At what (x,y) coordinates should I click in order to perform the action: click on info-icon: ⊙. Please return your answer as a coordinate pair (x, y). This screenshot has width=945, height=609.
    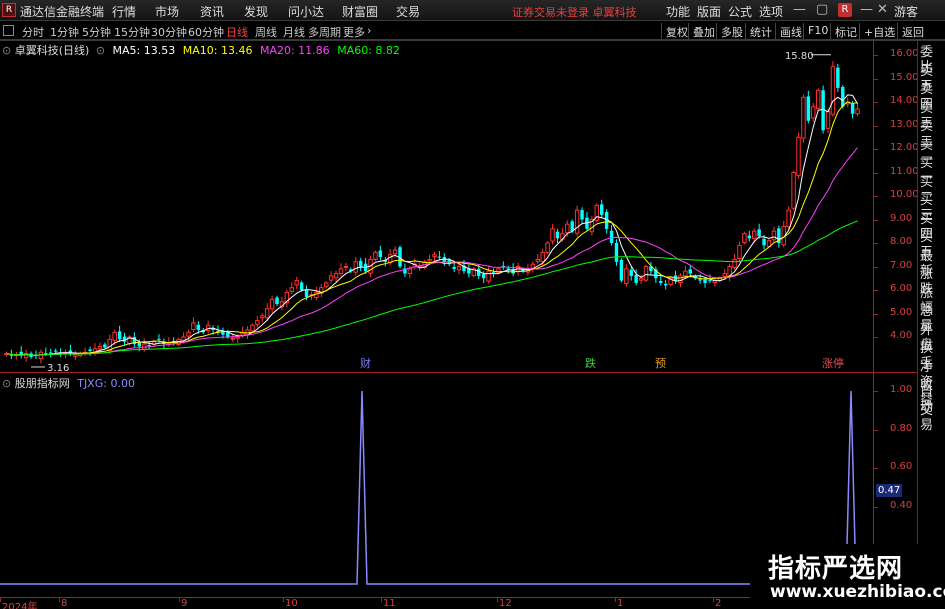
    Looking at the image, I should click on (6, 50).